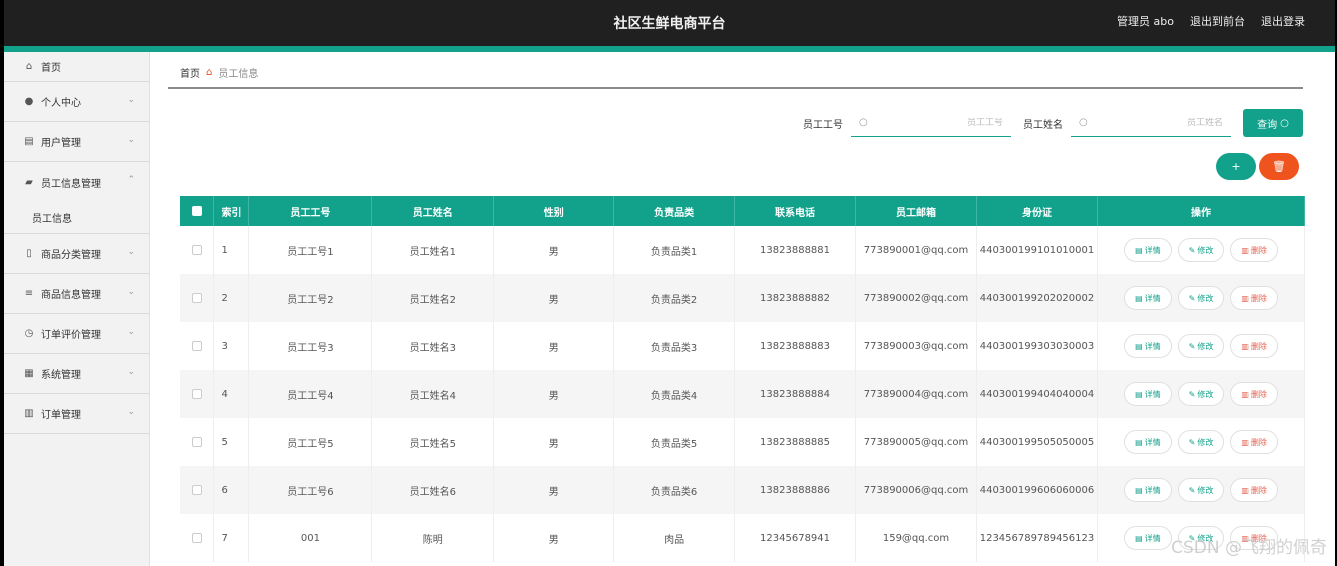  Describe the element at coordinates (1155, 122) in the screenshot. I see `staff-name-input` at that location.